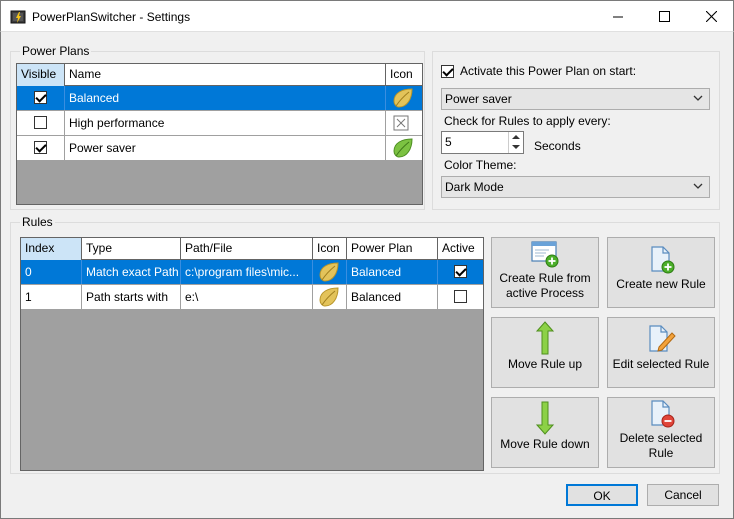 This screenshot has width=734, height=519. I want to click on close-button, so click(711, 16).